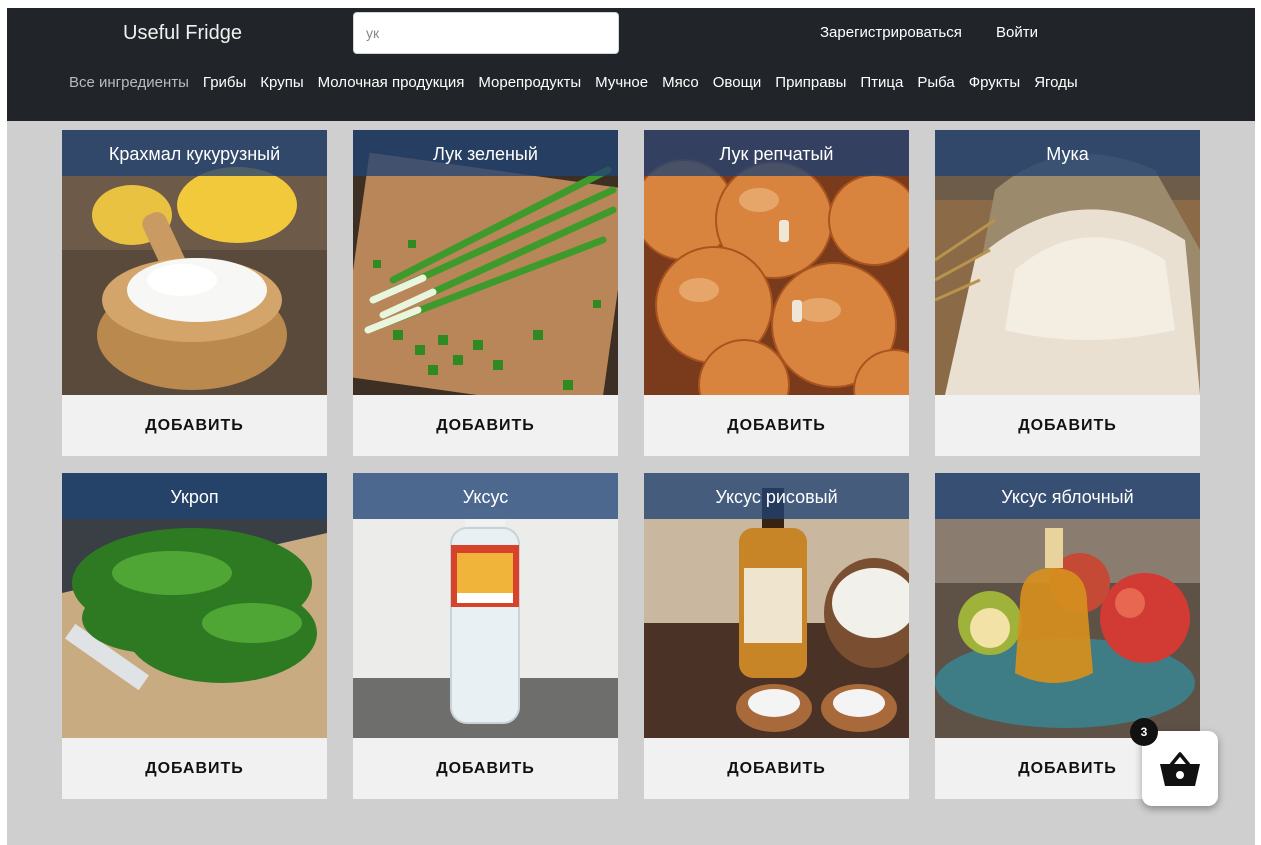 Image resolution: width=1261 pixels, height=845 pixels. I want to click on product-title: Лук репчатый, so click(776, 153).